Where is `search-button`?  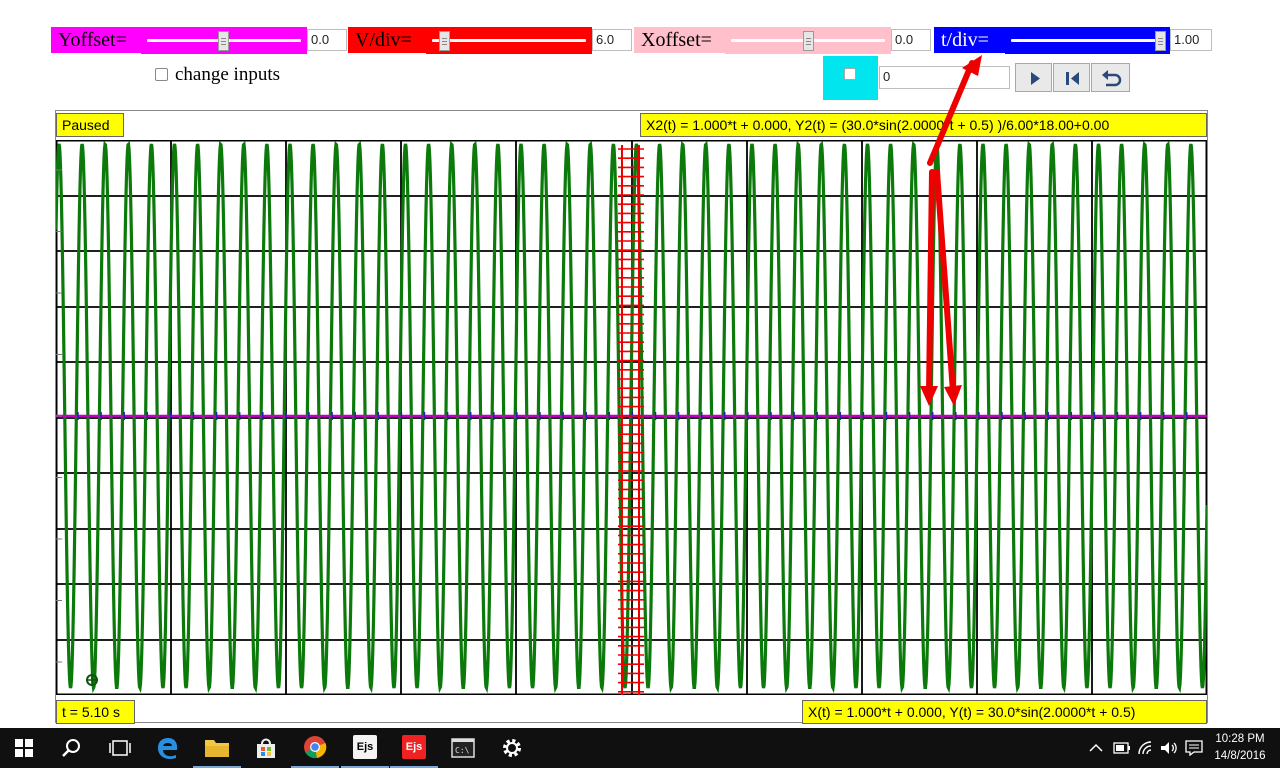
search-button is located at coordinates (72, 748).